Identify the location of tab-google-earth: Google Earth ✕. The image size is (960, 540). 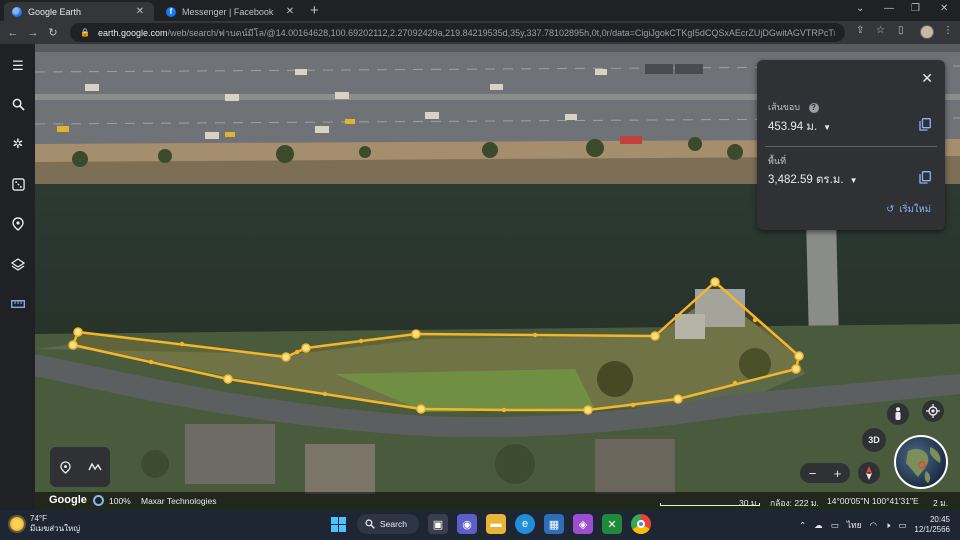
(79, 11).